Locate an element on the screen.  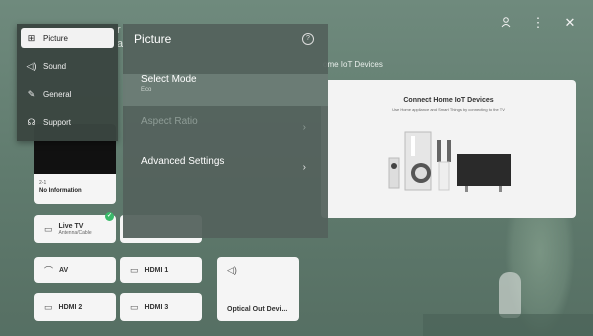
hdmi3-label: HDMI 3 is located at coordinates (156, 307).